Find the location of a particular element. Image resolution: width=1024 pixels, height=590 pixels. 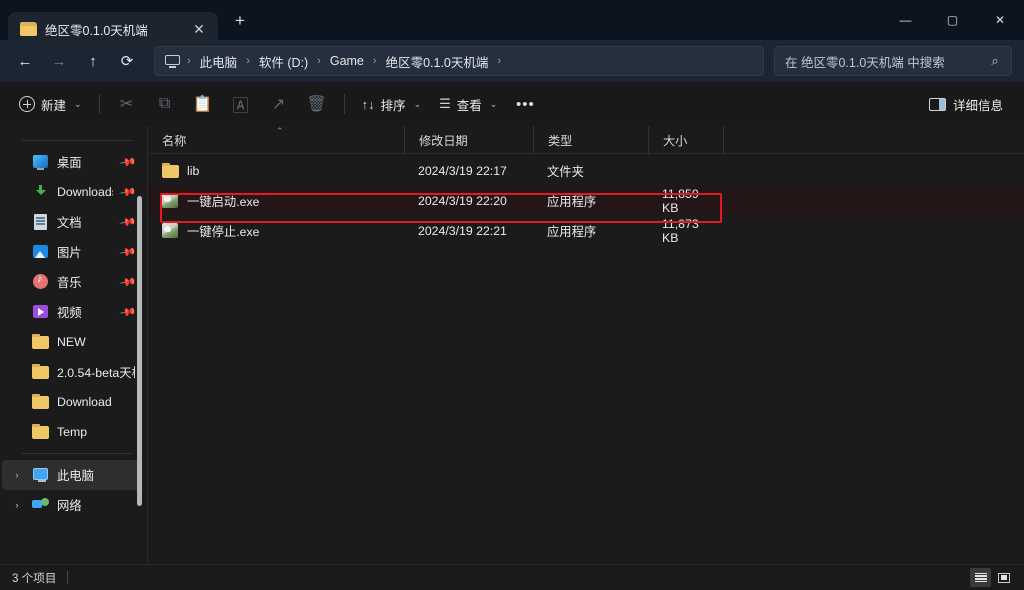

table-row: 一键停止.exe 2024/3/19 22:21 应用程序 11,873 KB is located at coordinates (586, 231).